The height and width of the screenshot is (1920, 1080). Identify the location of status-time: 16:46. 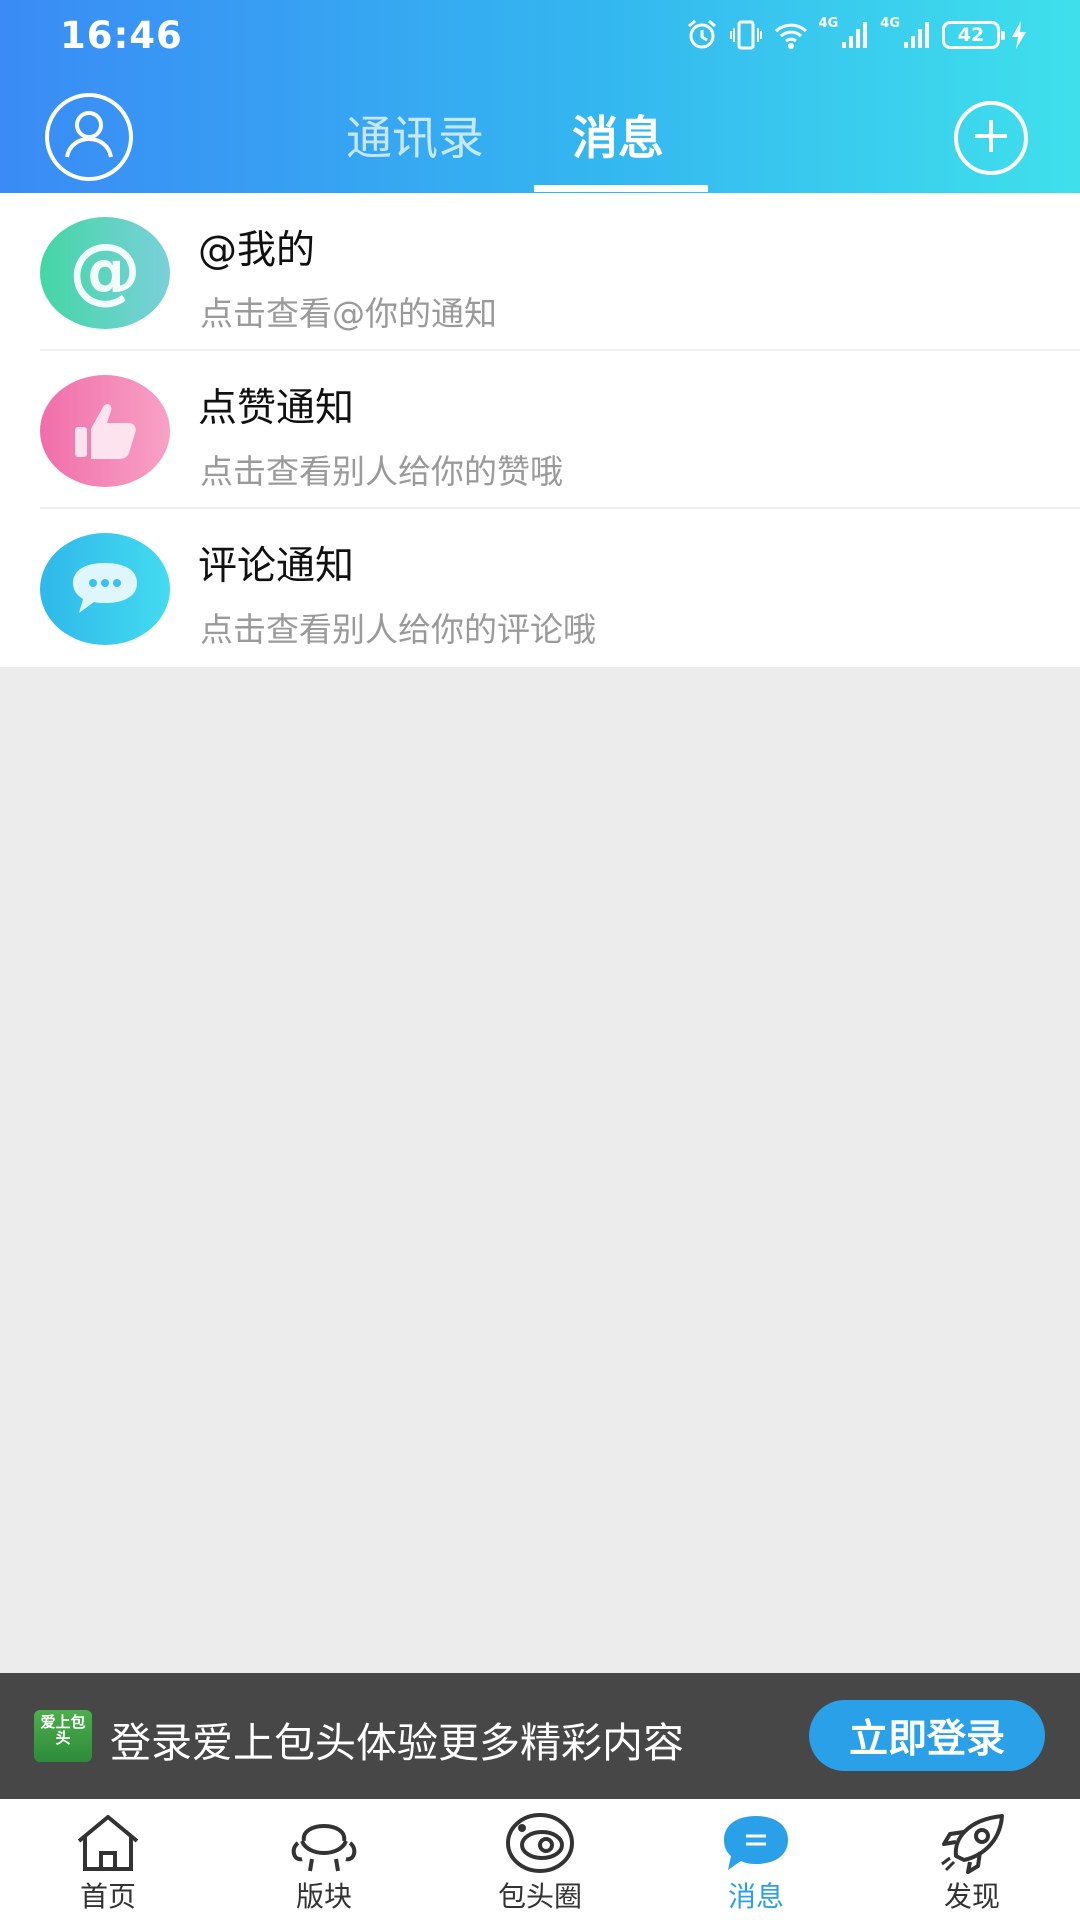
(121, 35).